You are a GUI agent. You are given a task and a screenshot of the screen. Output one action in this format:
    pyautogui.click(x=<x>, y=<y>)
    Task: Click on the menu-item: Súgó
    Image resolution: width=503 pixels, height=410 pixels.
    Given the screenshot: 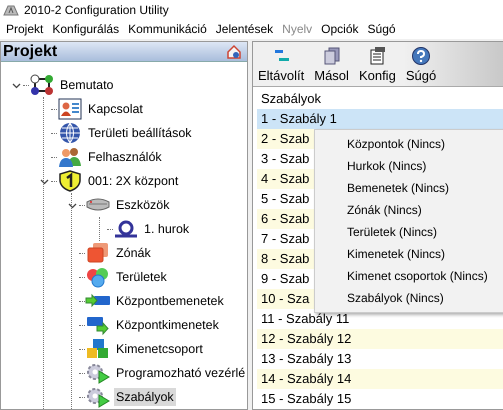 What is the action you would take?
    pyautogui.click(x=382, y=29)
    